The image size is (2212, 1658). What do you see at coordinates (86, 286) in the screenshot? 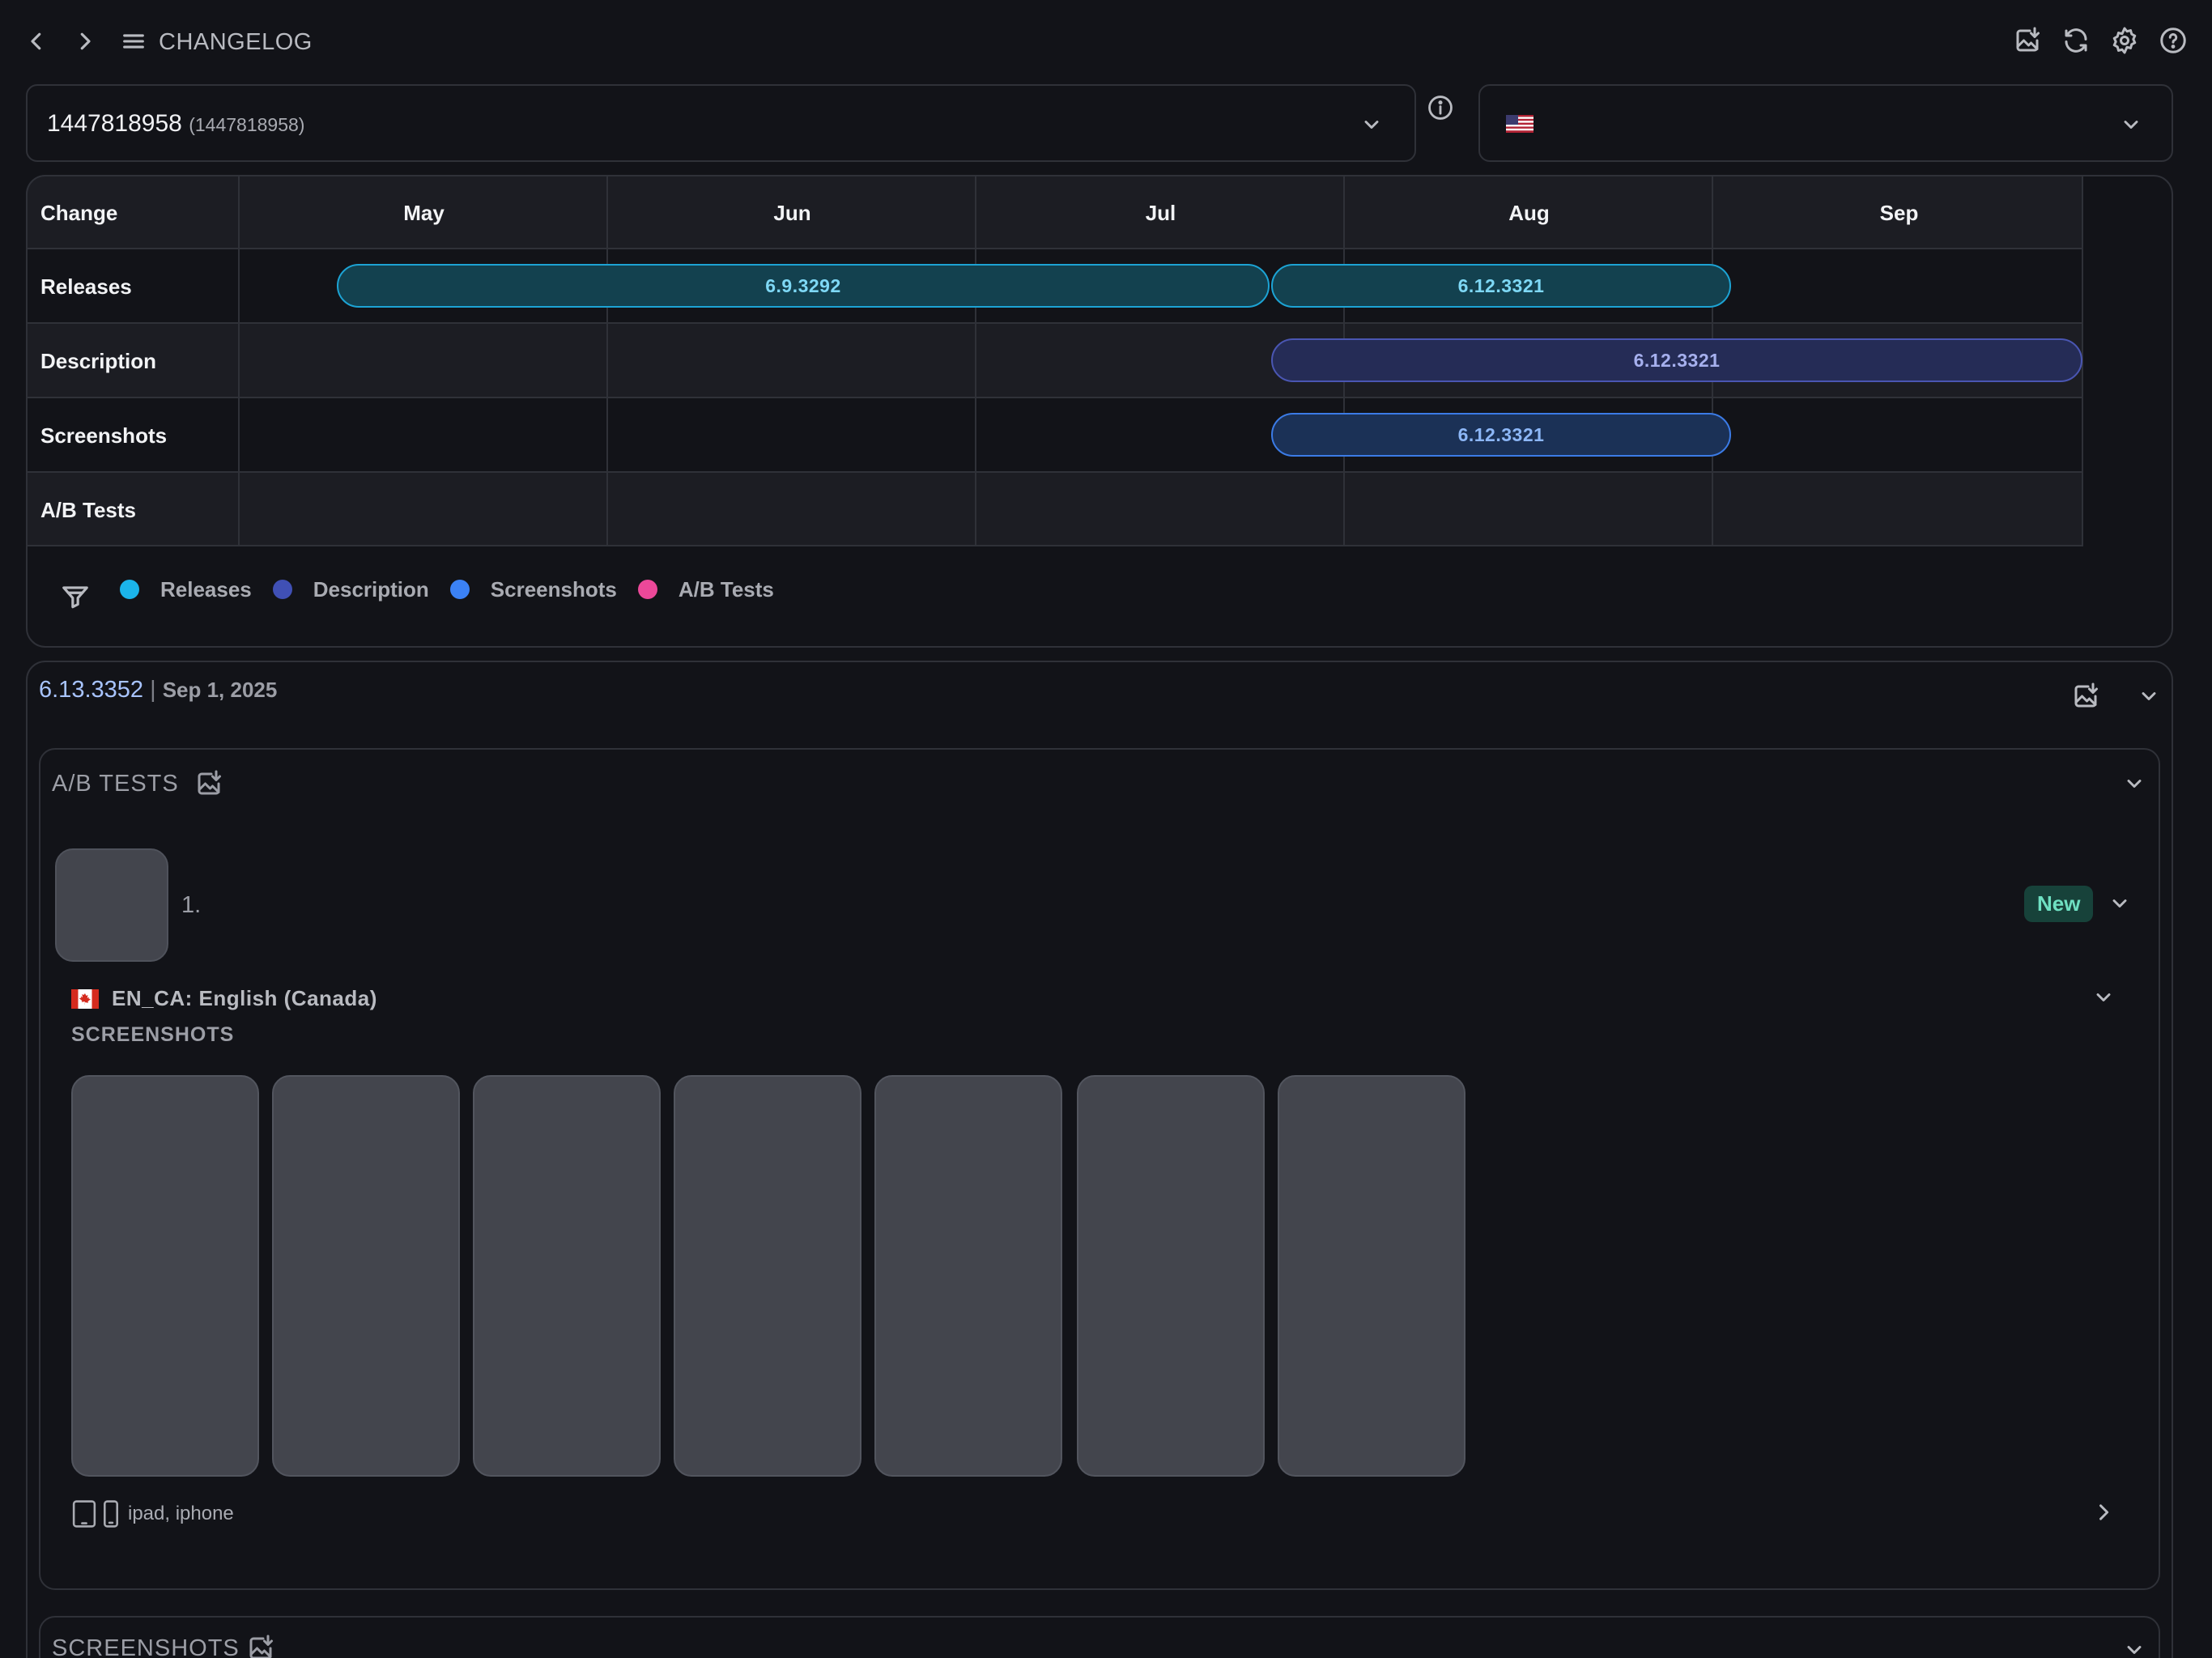
I see `row-label: Releases` at bounding box center [86, 286].